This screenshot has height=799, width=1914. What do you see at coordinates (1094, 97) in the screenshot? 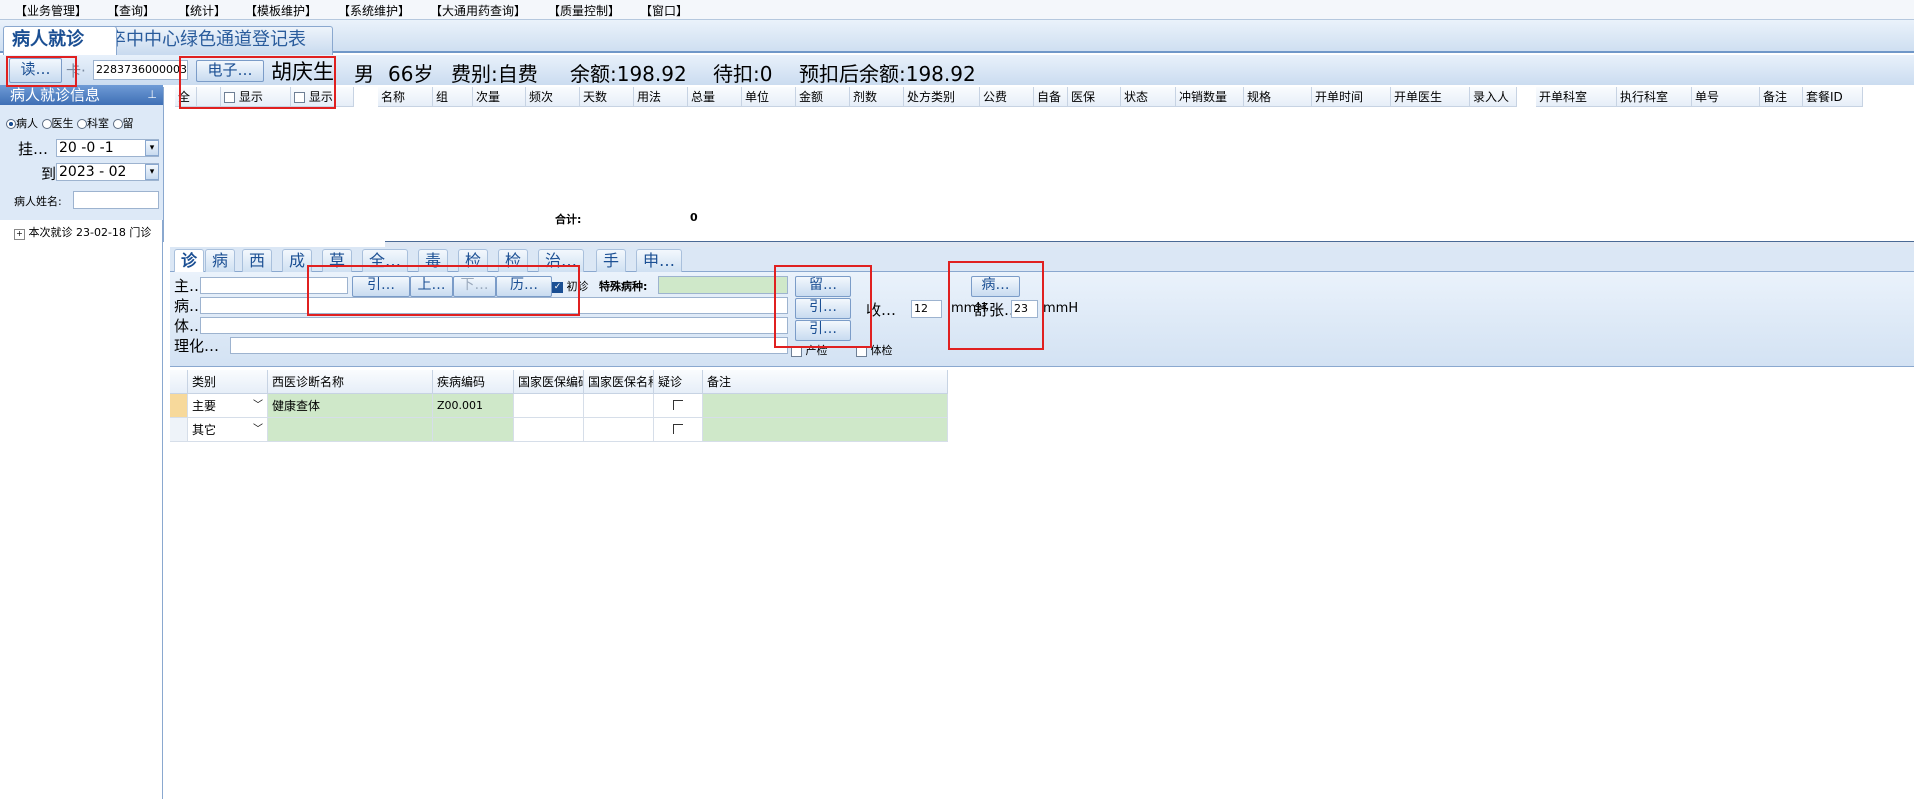
I see `col-insurance: 医保` at bounding box center [1094, 97].